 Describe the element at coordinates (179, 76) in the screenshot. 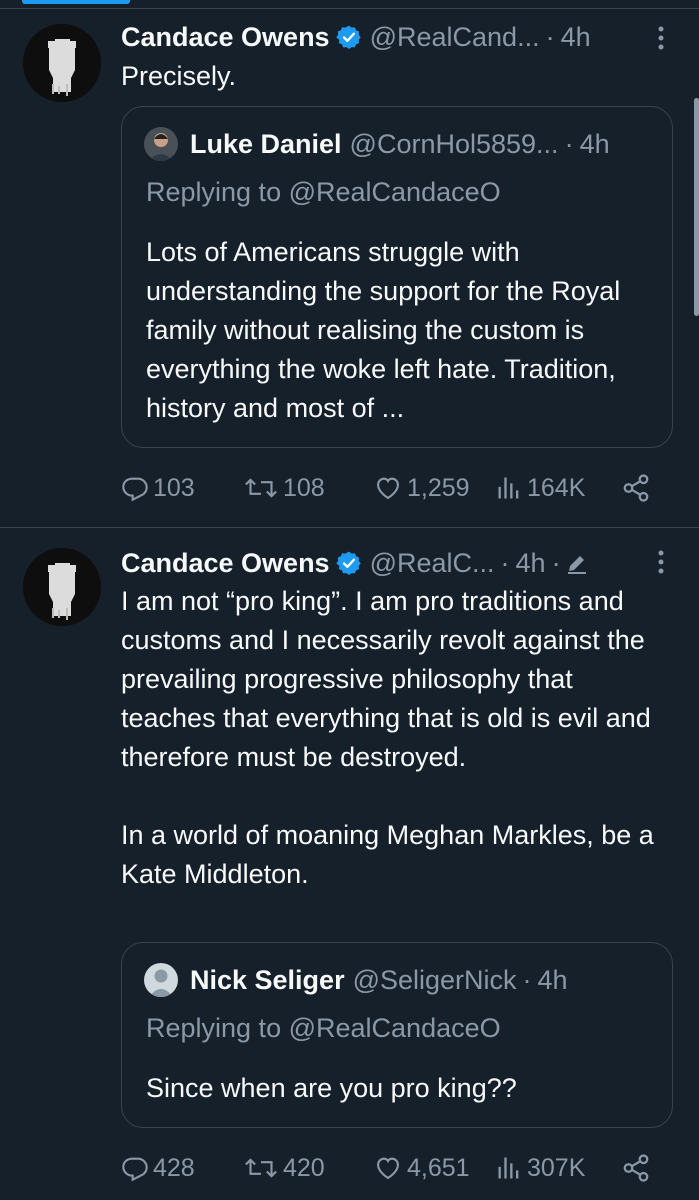

I see `tweet-text: Precisely.` at that location.